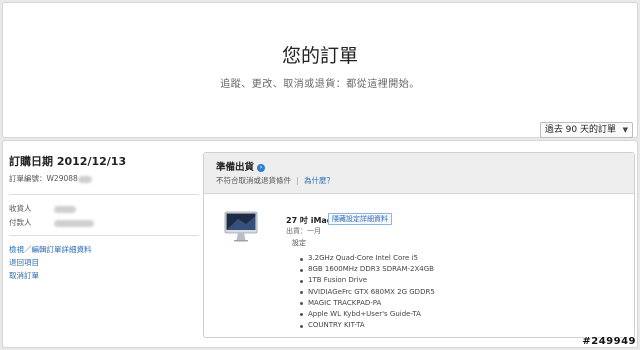 The image size is (640, 350). Describe the element at coordinates (419, 173) in the screenshot. I see `shipment-header: 準備出貨 › 不符合取消或退貨條件 為什麼？` at that location.